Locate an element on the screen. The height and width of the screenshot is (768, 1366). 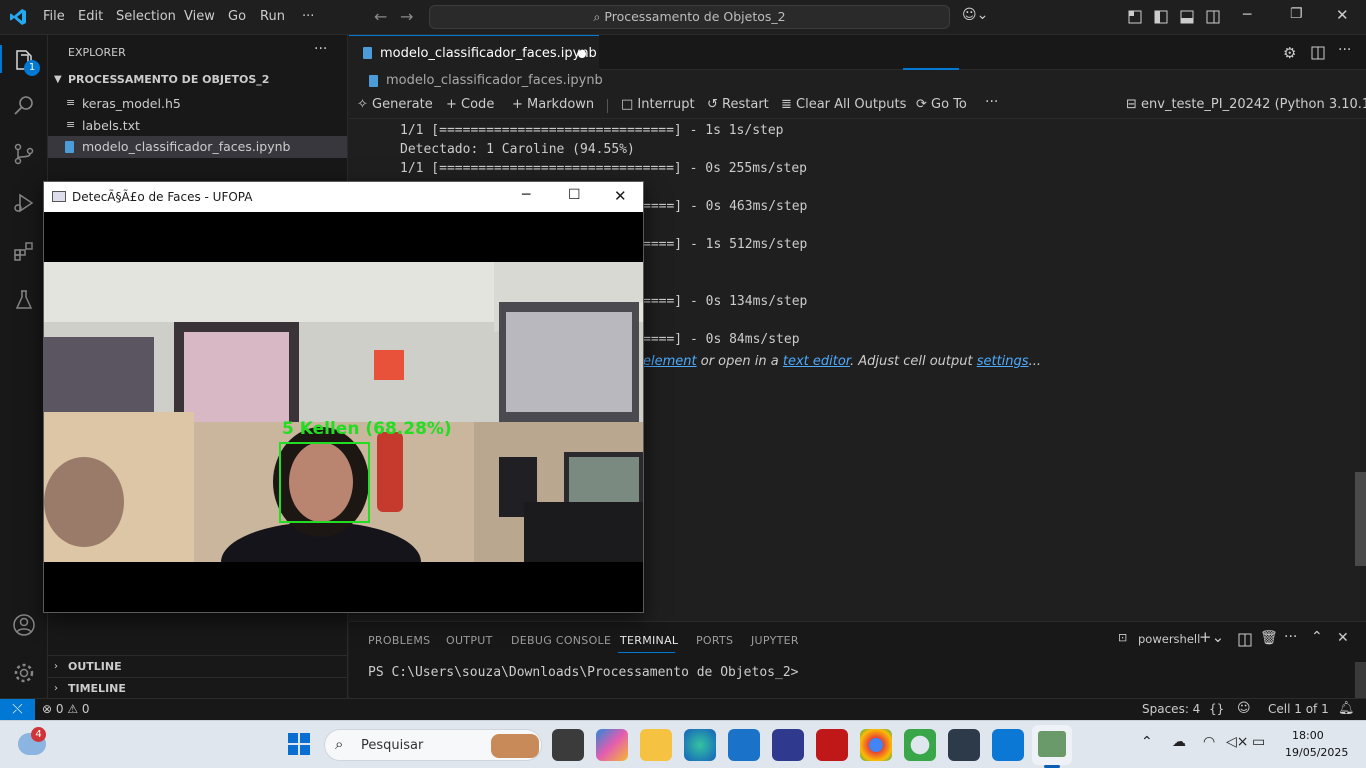
timeline-section: TIMELINE is located at coordinates (97, 688).